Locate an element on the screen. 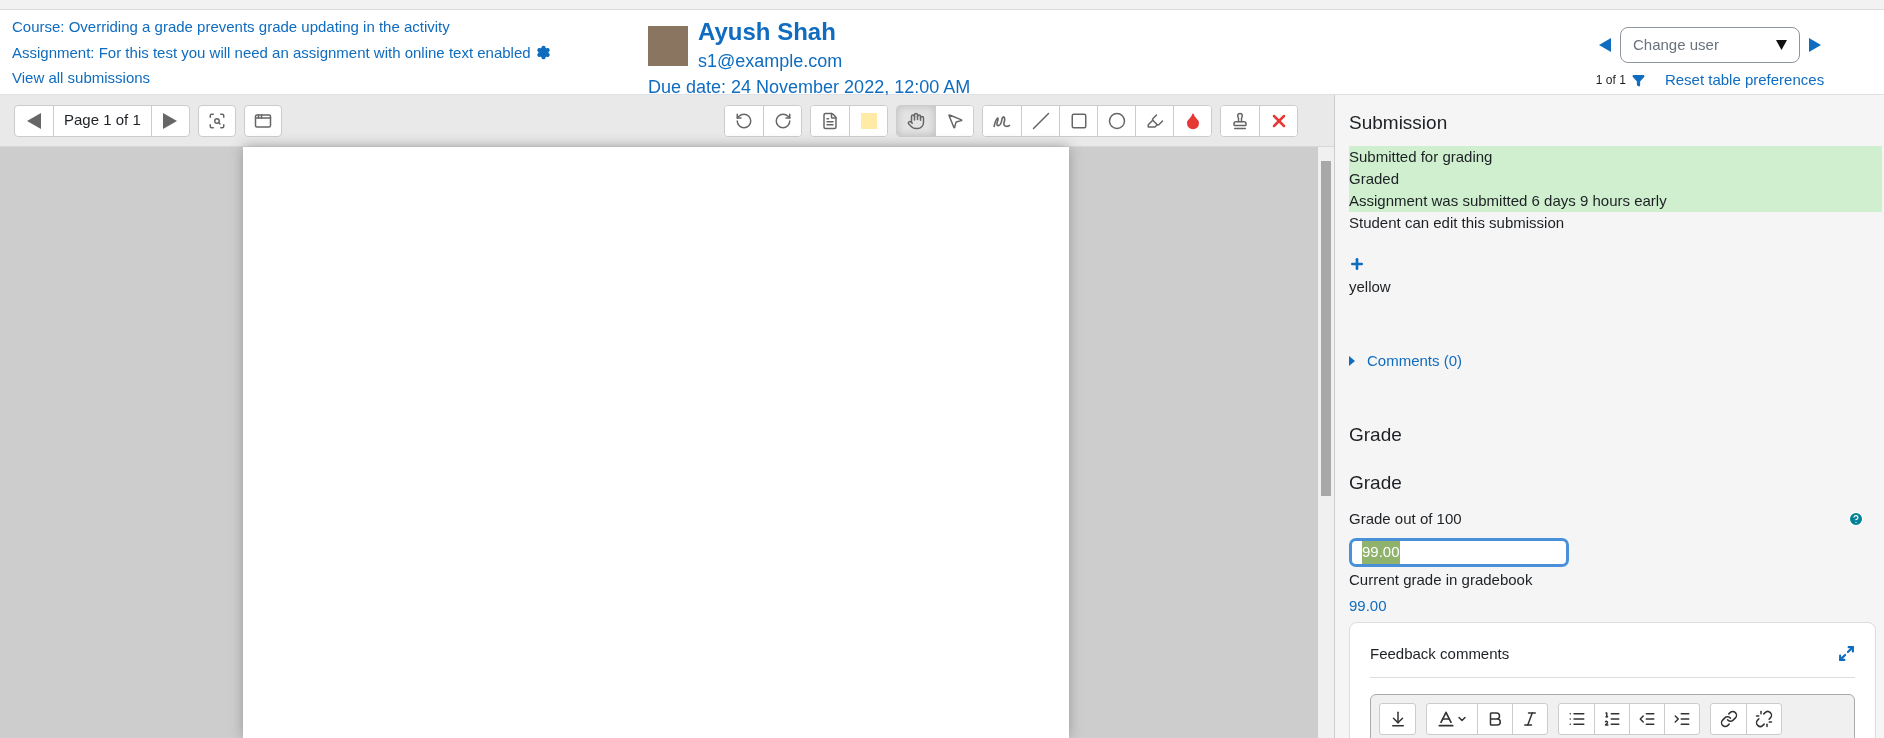  grade-label: Grade out of 100 is located at coordinates (1405, 518).